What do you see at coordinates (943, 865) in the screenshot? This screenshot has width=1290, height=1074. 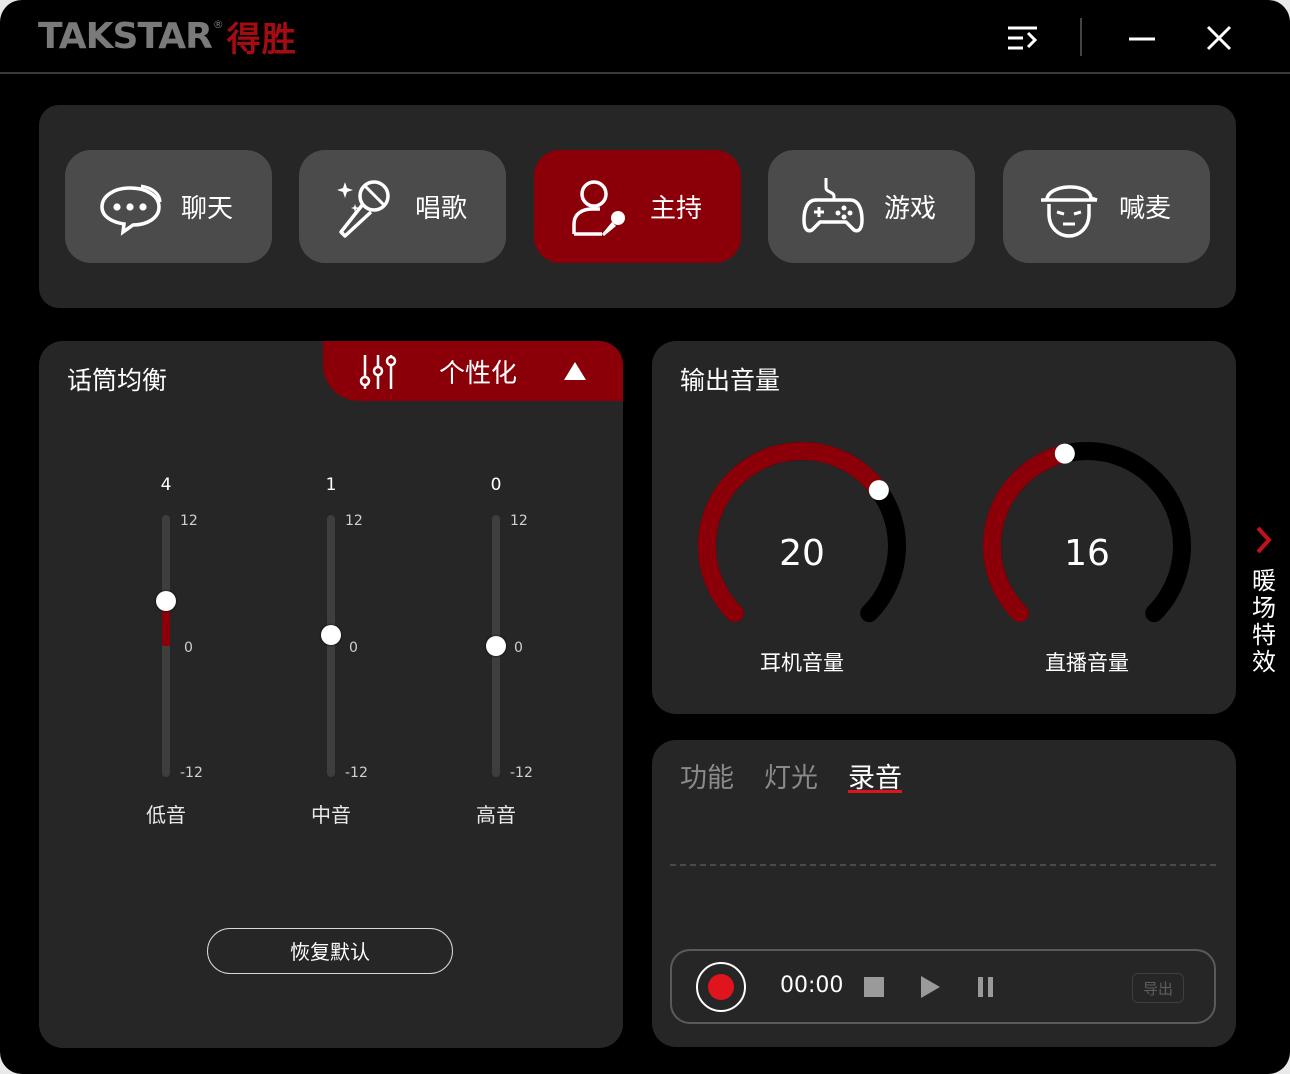 I see `recording-waveform-area` at bounding box center [943, 865].